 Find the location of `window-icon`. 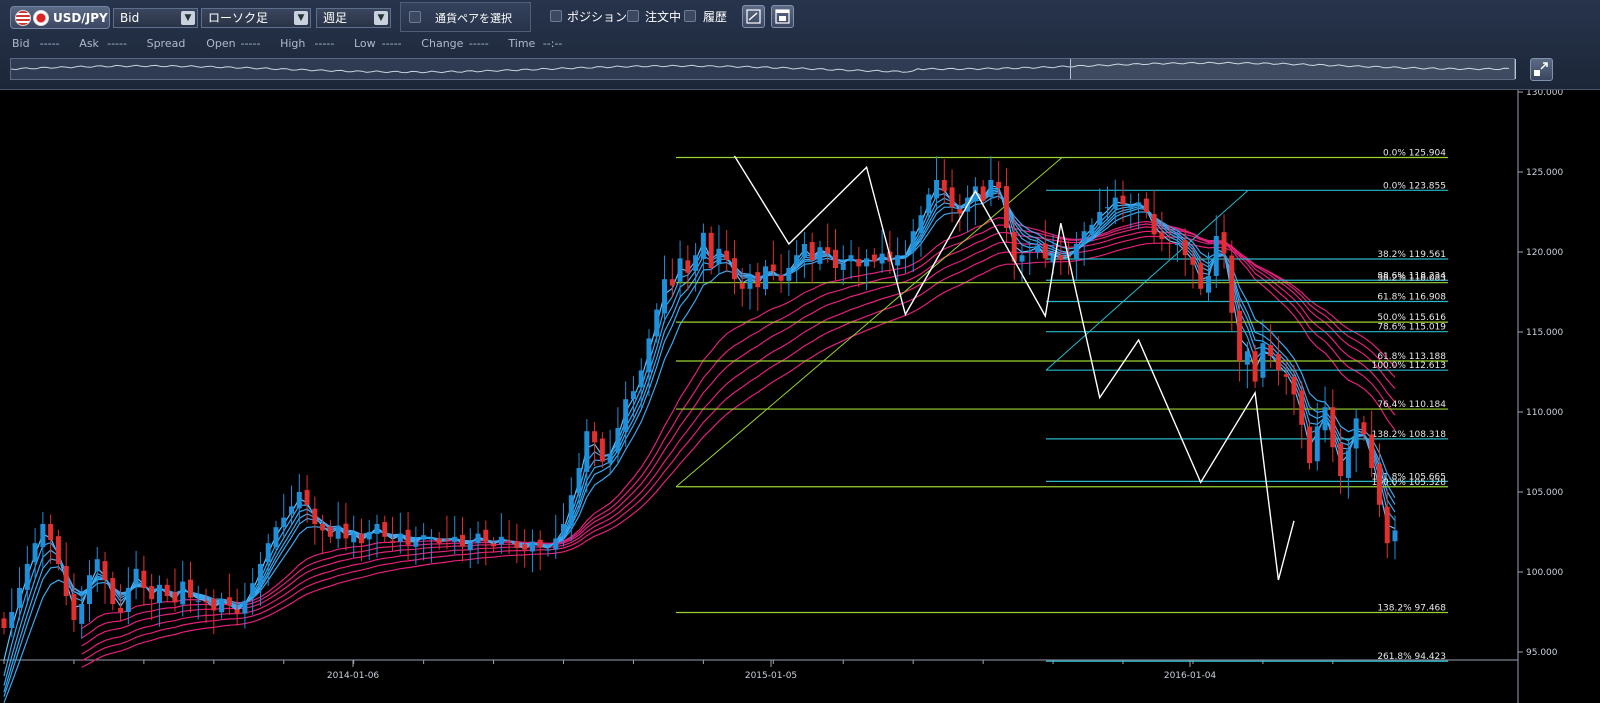

window-icon is located at coordinates (782, 16).